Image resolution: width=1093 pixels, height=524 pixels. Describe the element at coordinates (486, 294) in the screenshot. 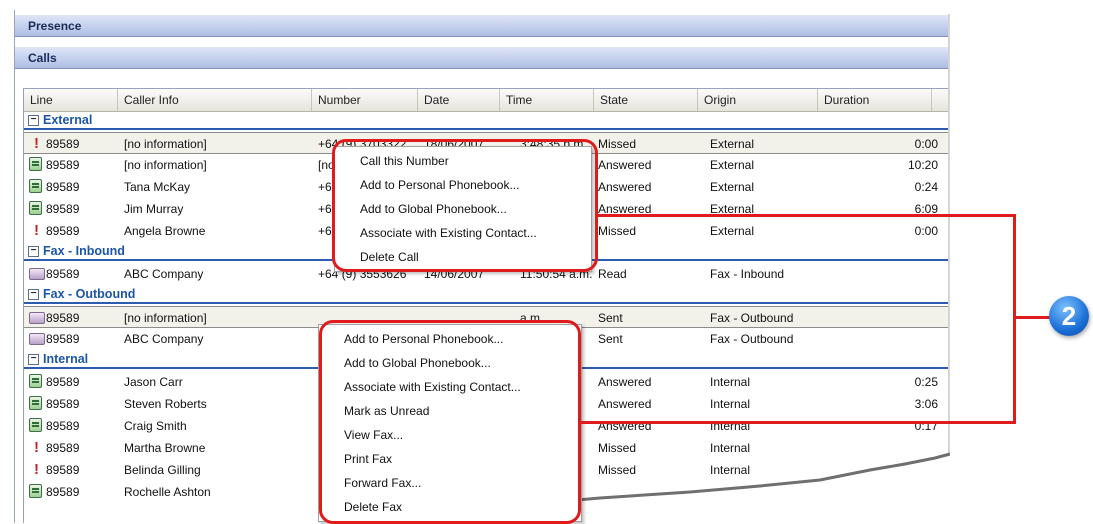

I see `group-header-fax-outbound: − Fax - Outbound` at that location.